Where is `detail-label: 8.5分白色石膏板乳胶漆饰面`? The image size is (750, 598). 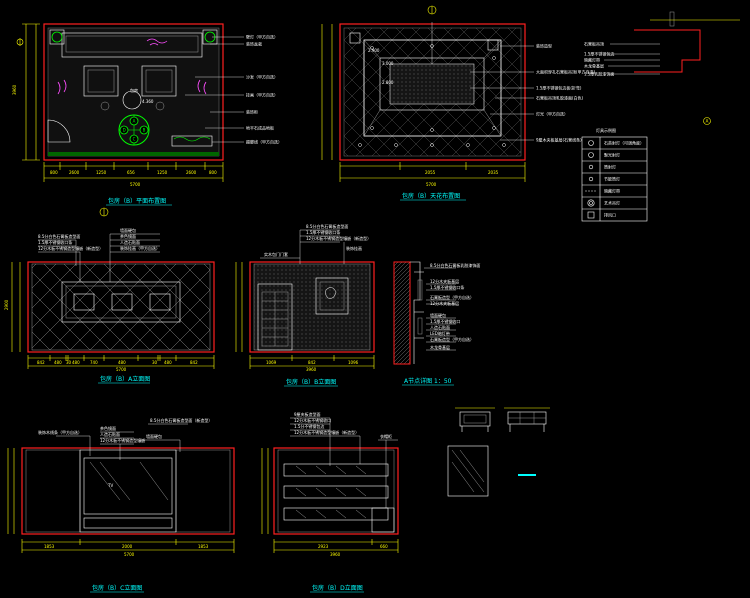
detail-label: 8.5分白色石膏板乳胶漆饰面 is located at coordinates (455, 265).